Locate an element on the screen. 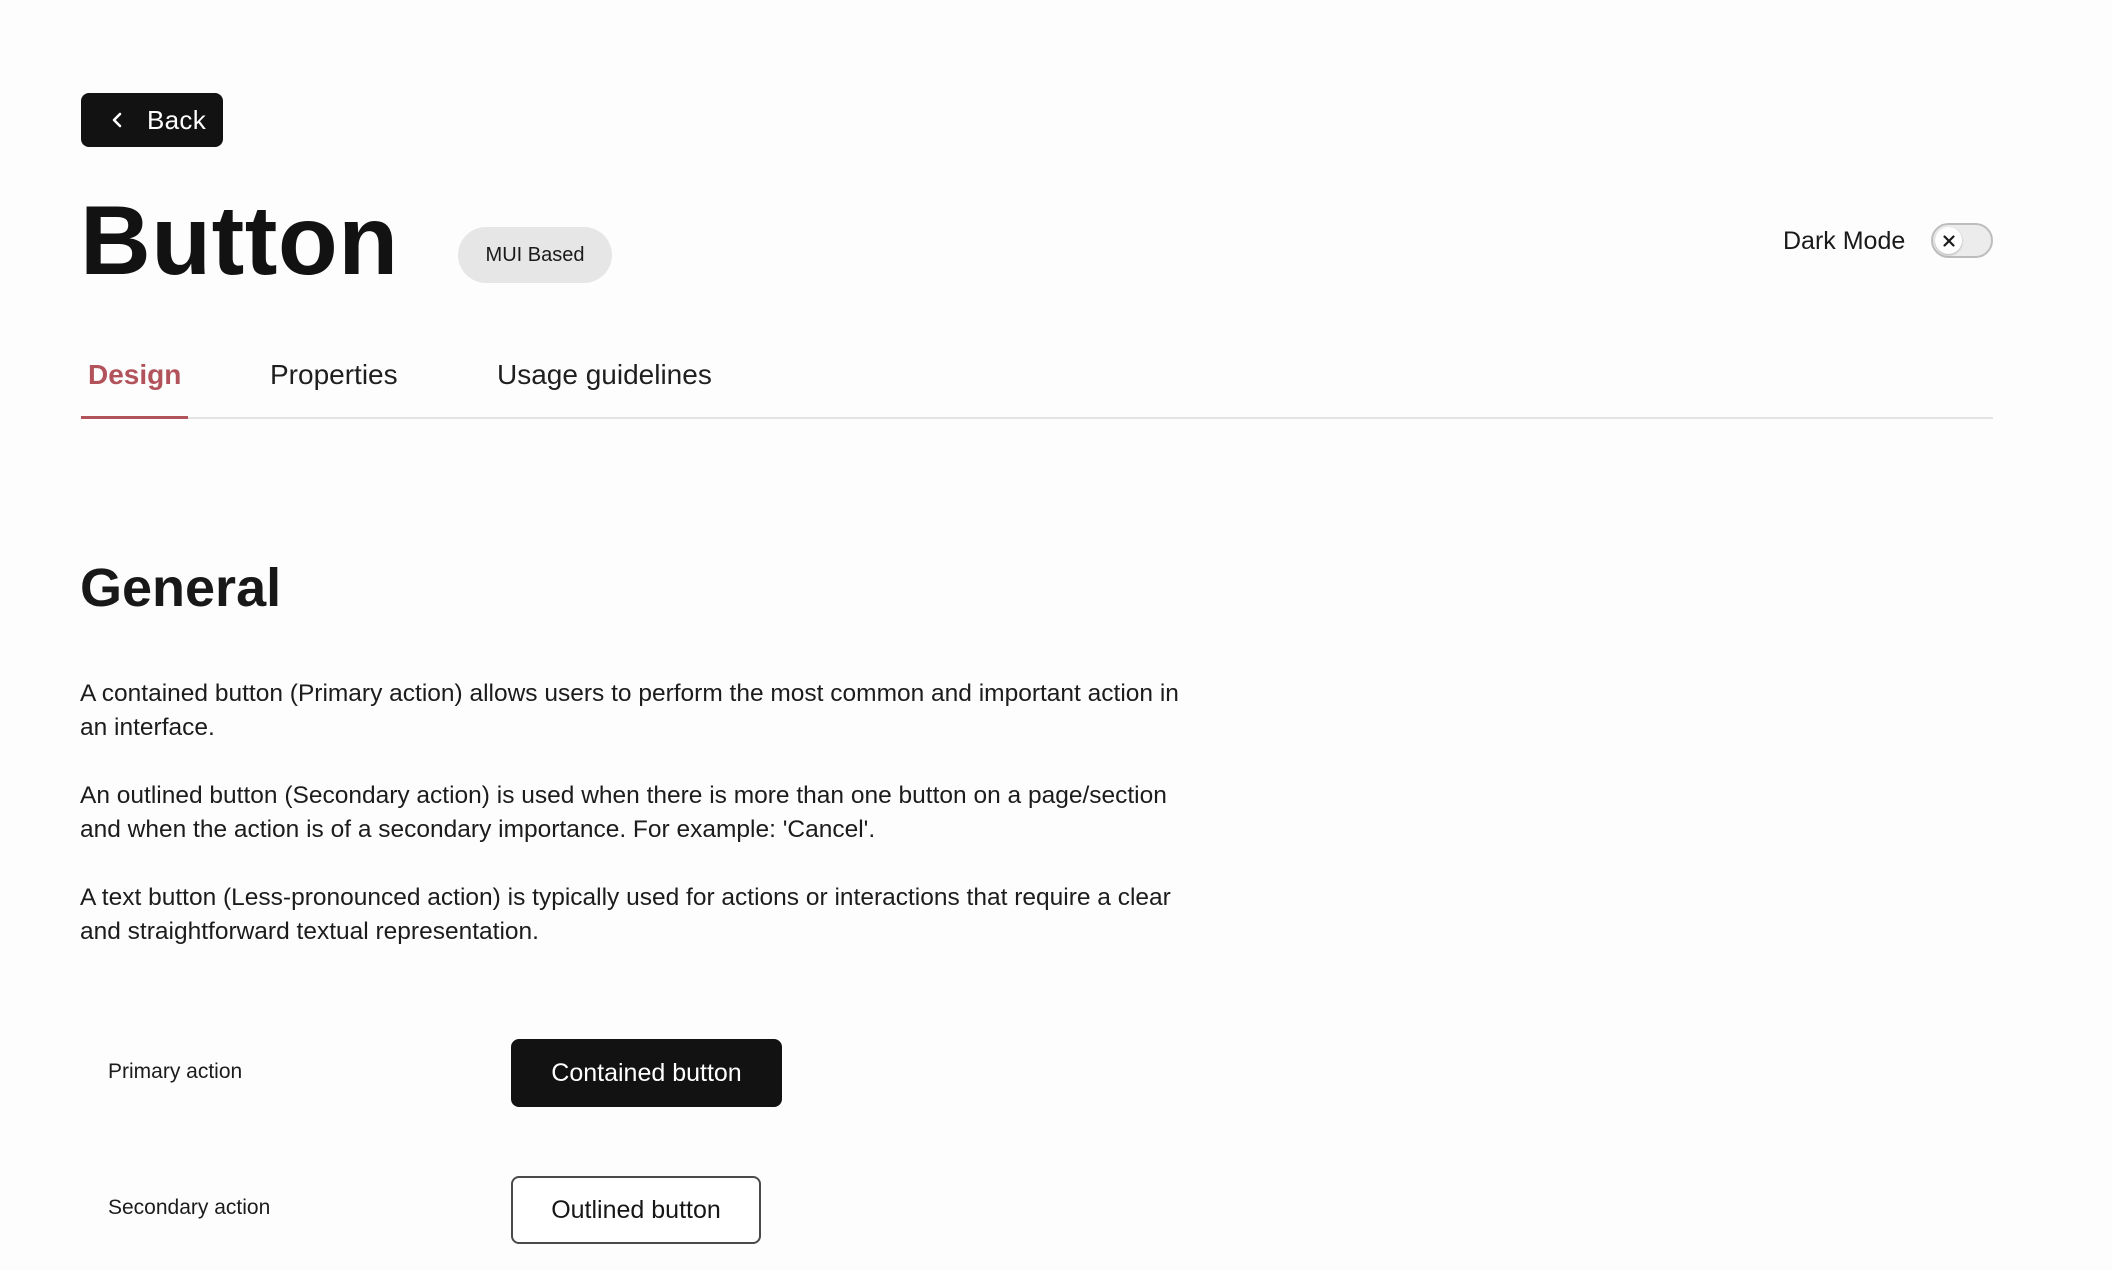  dark-mode-label: Dark Mode is located at coordinates (1844, 241).